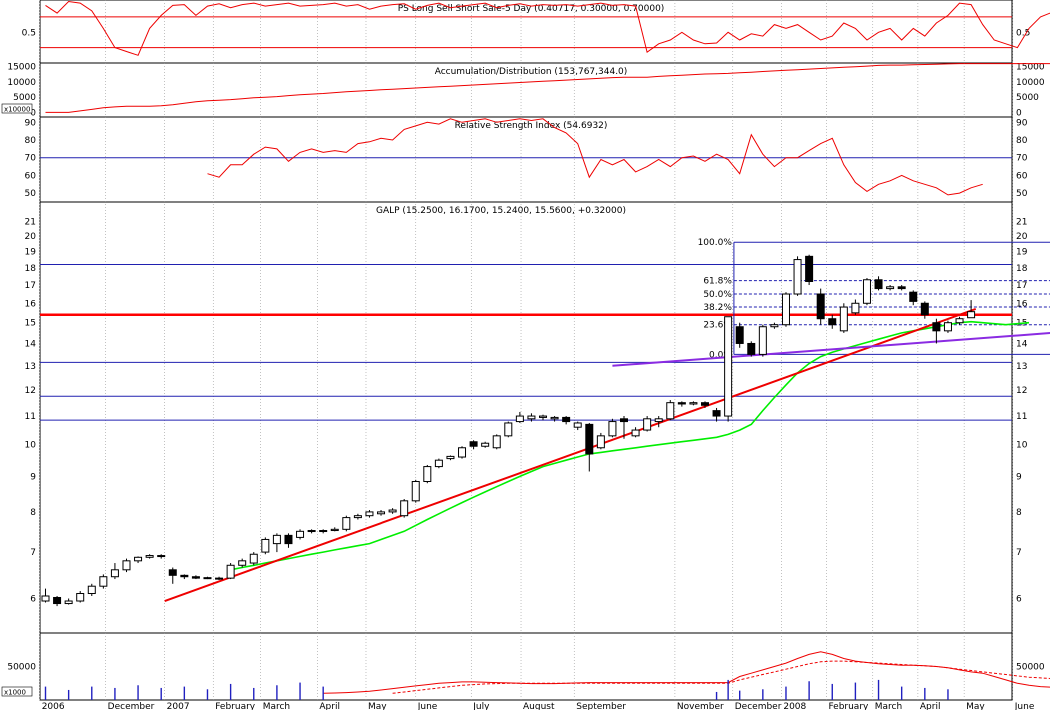 This screenshot has height=710, width=1050. Describe the element at coordinates (29, 33) in the screenshot. I see `ps-y-tick-left: 0.5` at that location.